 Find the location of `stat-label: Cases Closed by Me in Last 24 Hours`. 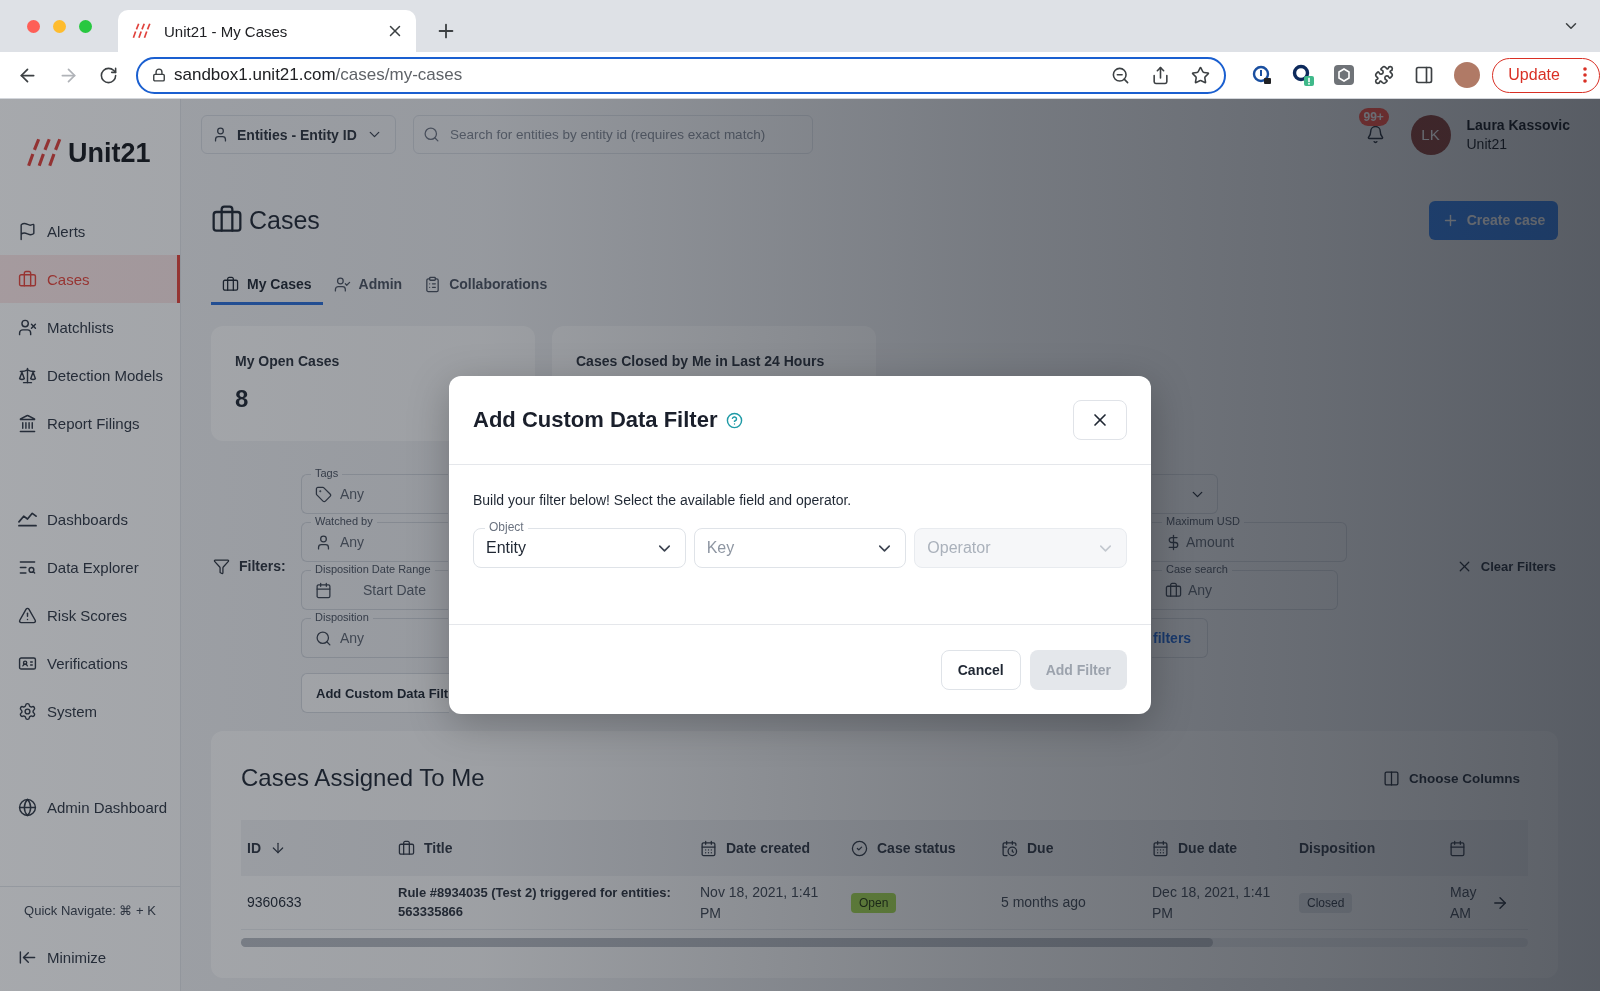

stat-label: Cases Closed by Me in Last 24 Hours is located at coordinates (701, 361).